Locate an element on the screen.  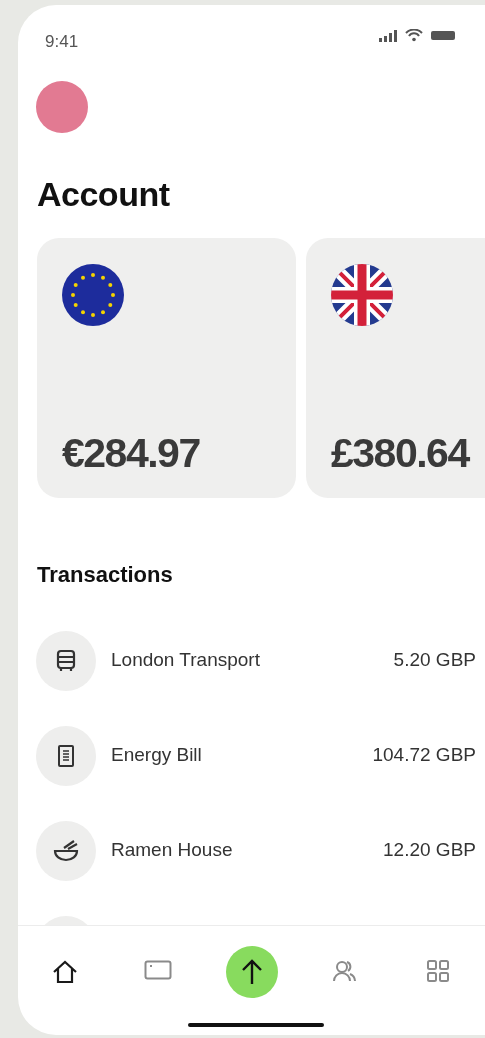
transaction-amount: 104.72 GBP is located at coordinates (424, 755).